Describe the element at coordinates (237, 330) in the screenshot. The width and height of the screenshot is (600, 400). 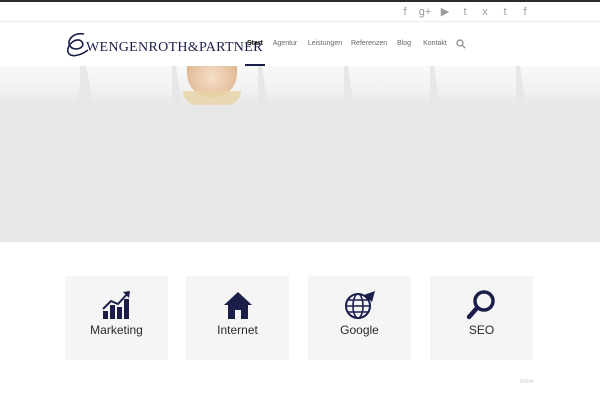
I see `feature-label: Internet` at that location.